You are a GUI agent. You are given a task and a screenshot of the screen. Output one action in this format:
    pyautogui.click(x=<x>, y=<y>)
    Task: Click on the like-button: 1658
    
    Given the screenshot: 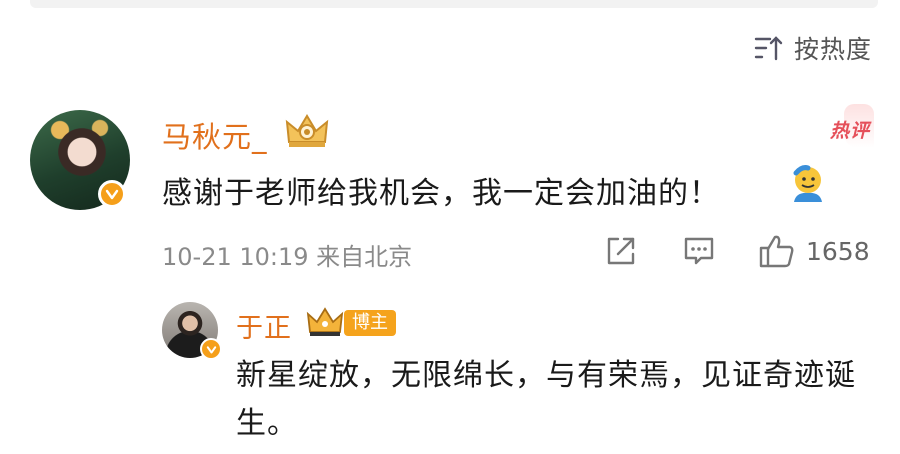 What is the action you would take?
    pyautogui.click(x=814, y=251)
    